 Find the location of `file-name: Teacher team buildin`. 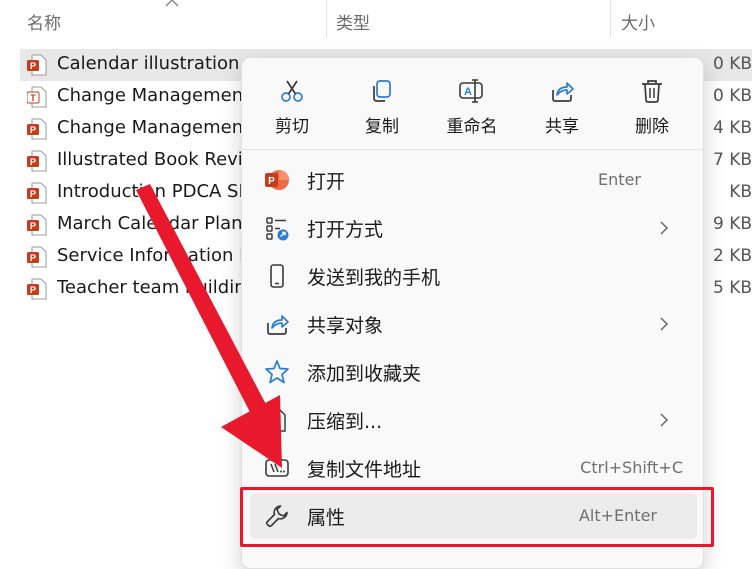

file-name: Teacher team buildin is located at coordinates (151, 287).